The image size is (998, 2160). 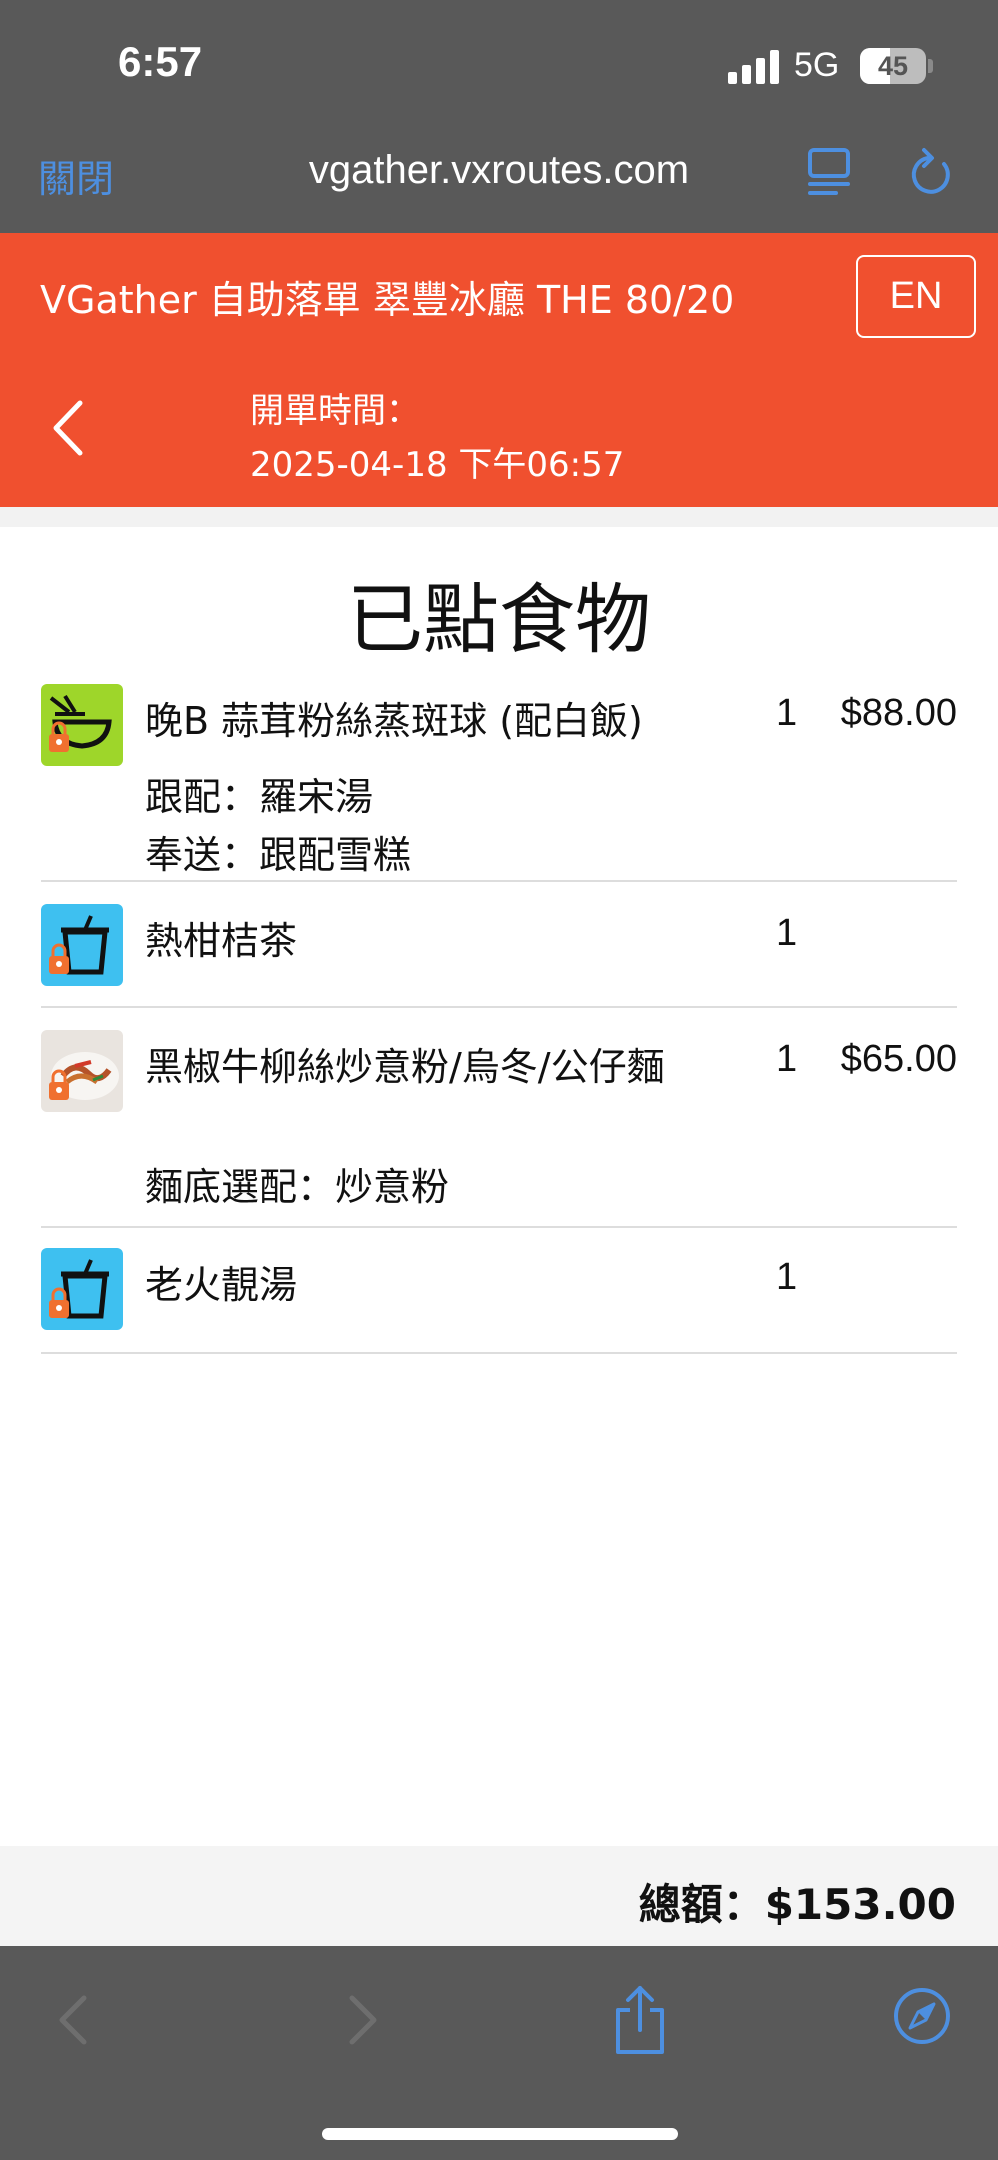 I want to click on item-name: 熱柑桔茶, so click(x=221, y=941).